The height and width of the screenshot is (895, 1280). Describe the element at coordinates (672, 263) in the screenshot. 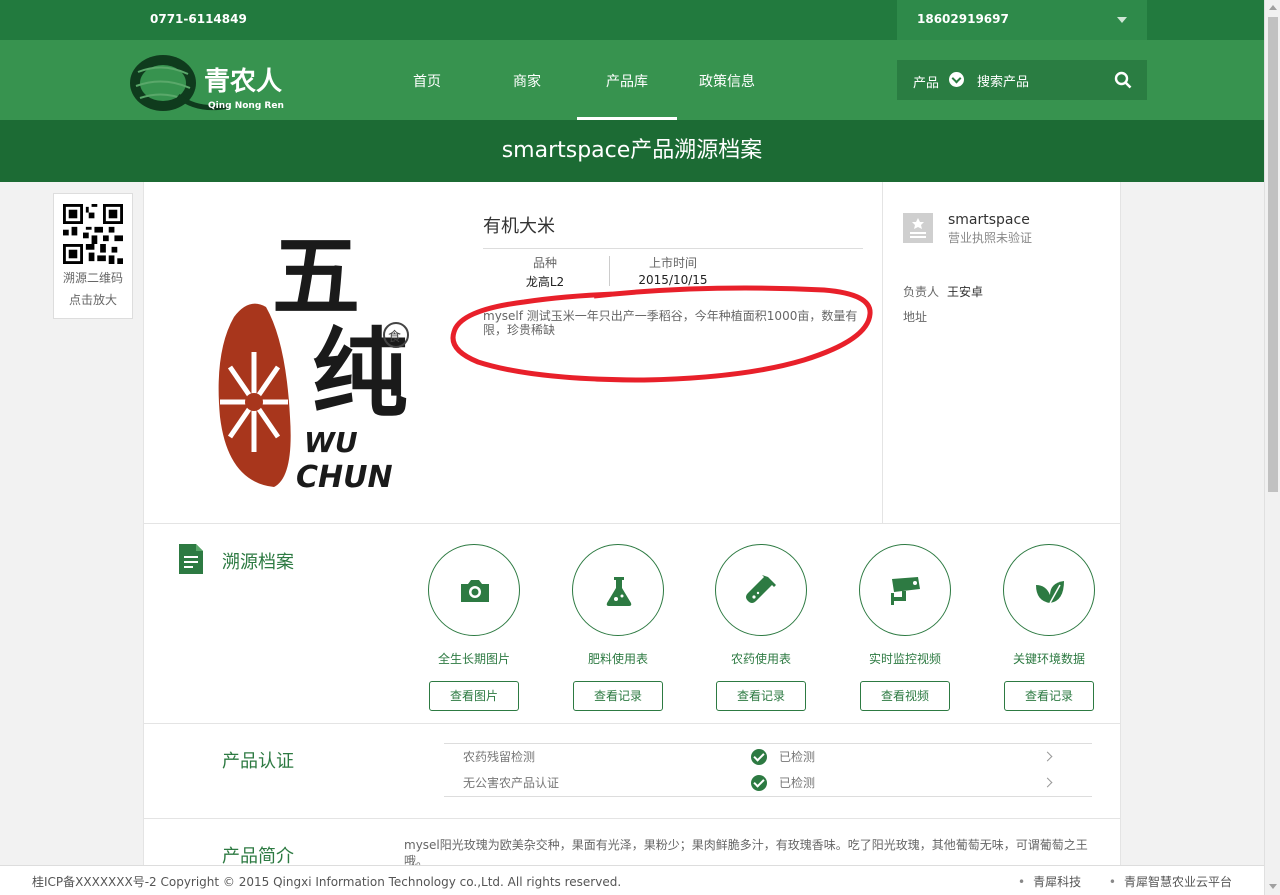

I see `date-label: 上市时间` at that location.